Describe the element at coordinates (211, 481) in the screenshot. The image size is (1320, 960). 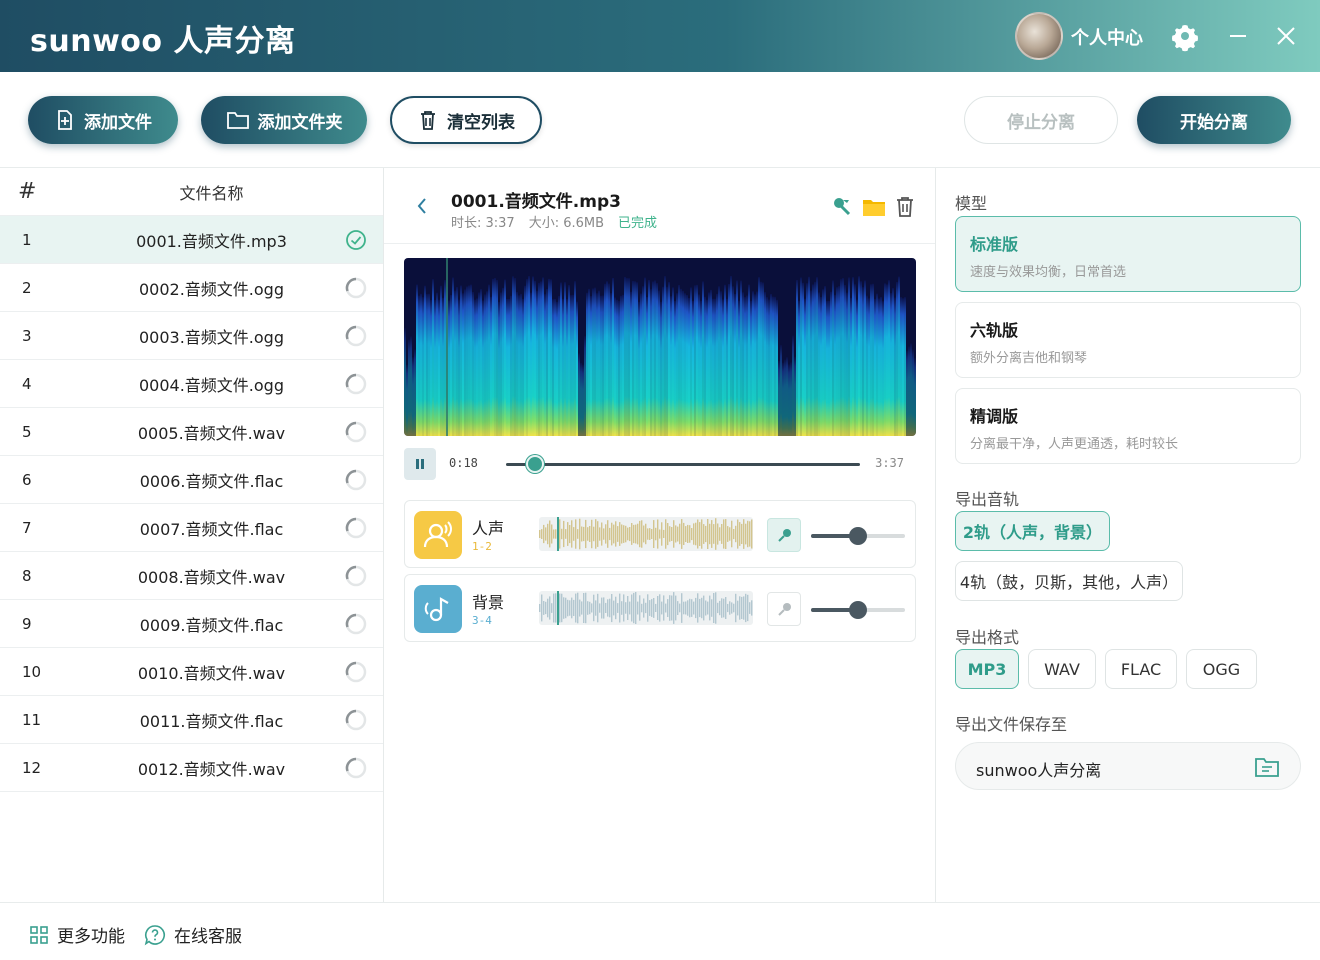
I see `file-row-name: 0006.音频文件.flac` at that location.